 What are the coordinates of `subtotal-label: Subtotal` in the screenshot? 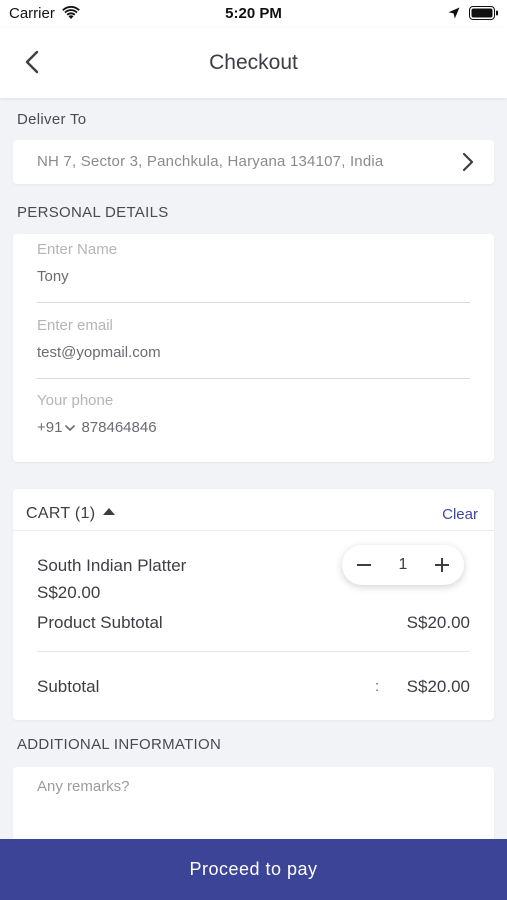 It's located at (68, 686).